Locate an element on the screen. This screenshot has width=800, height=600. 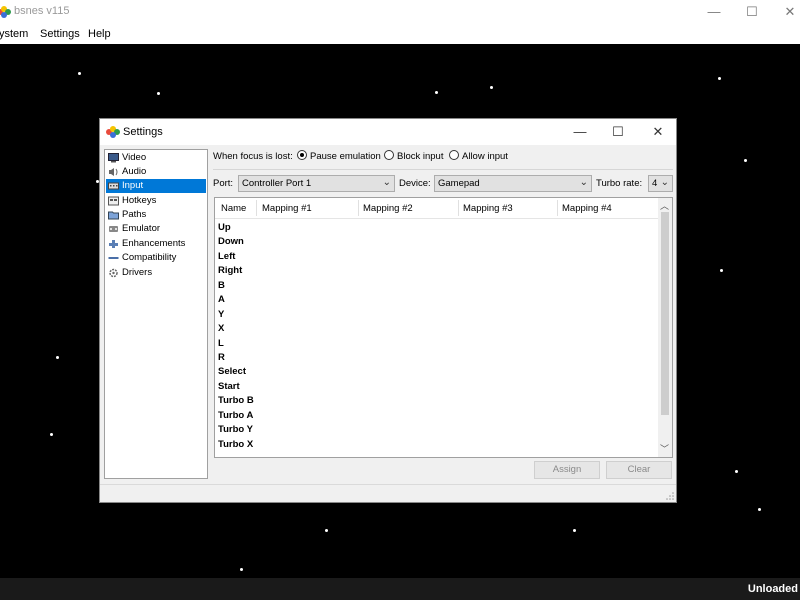
table-row: Turbo Y is located at coordinates (235, 429).